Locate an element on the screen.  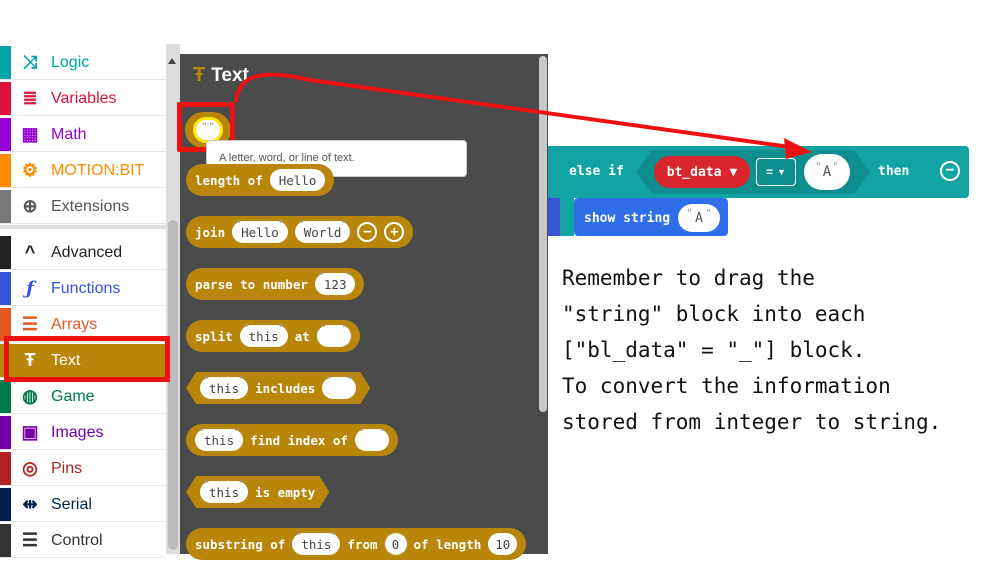
flyout-scrollbar is located at coordinates (543, 234).